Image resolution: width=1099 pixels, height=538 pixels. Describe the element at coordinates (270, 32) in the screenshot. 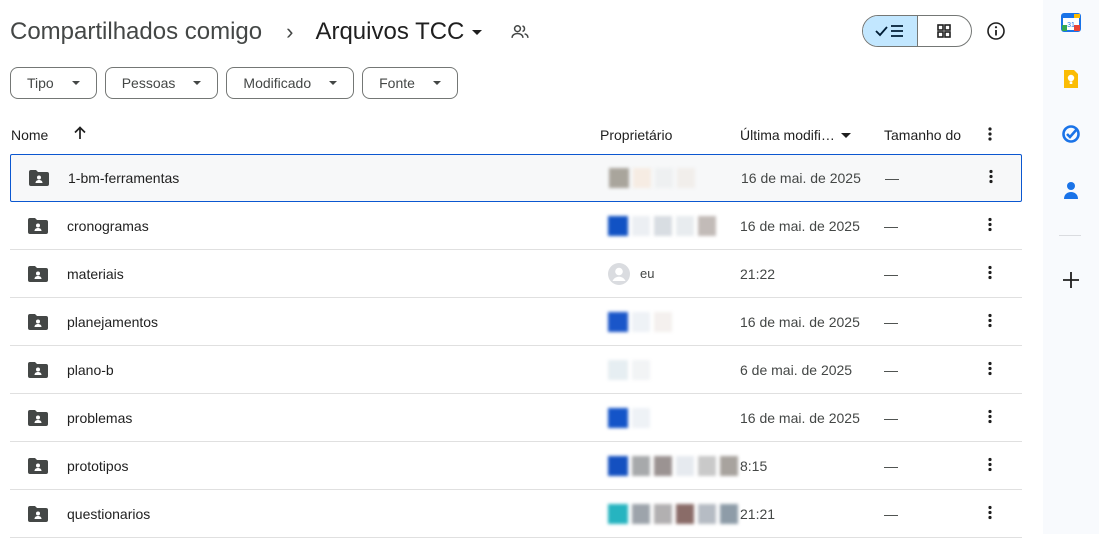

I see `breadcrumb: Compartilhados comigo › Arquivos TCC` at that location.